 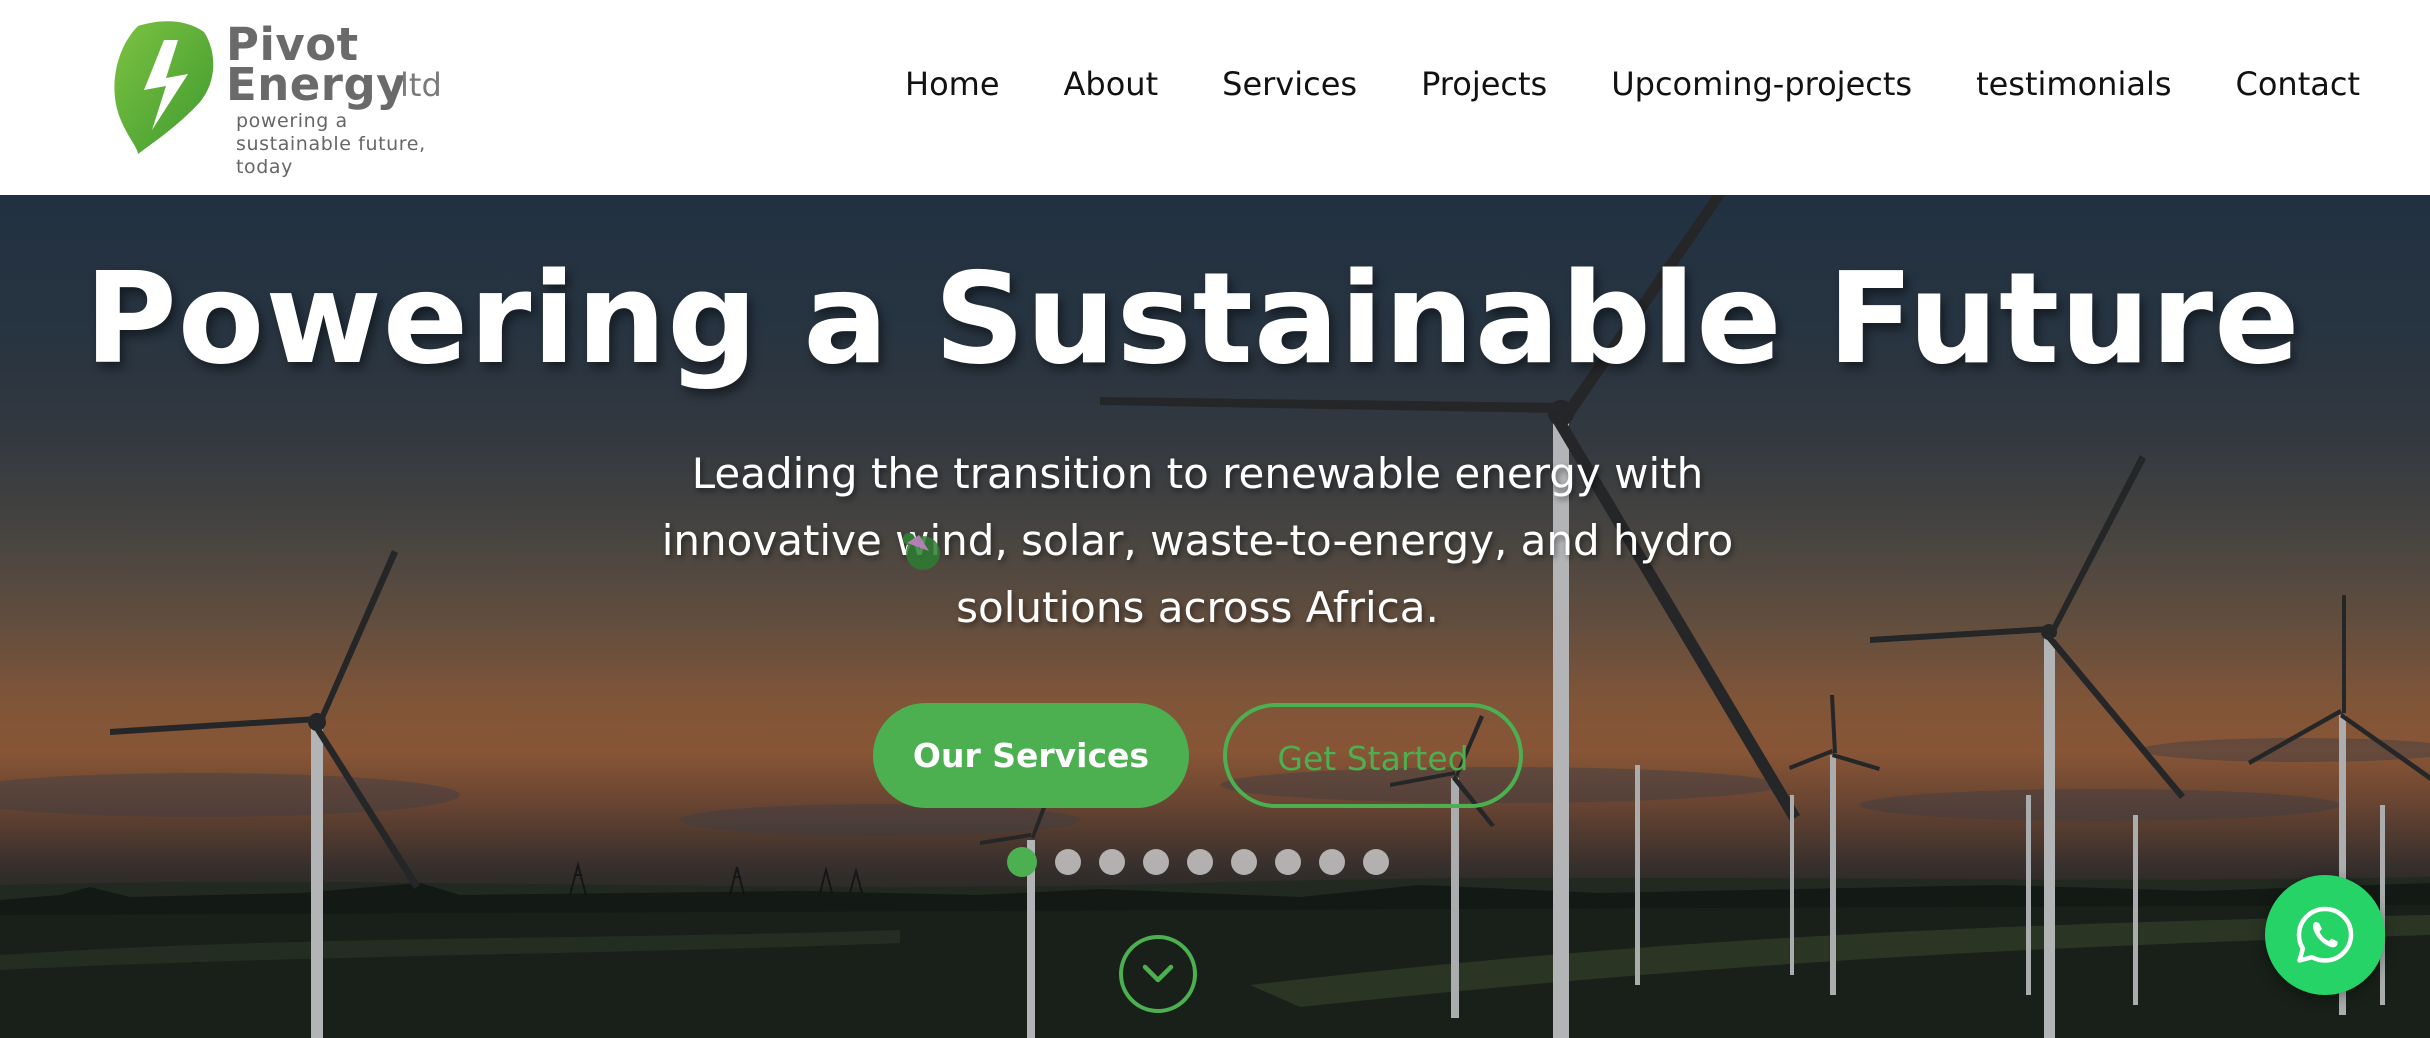 I want to click on scroll-down-button, so click(x=1158, y=974).